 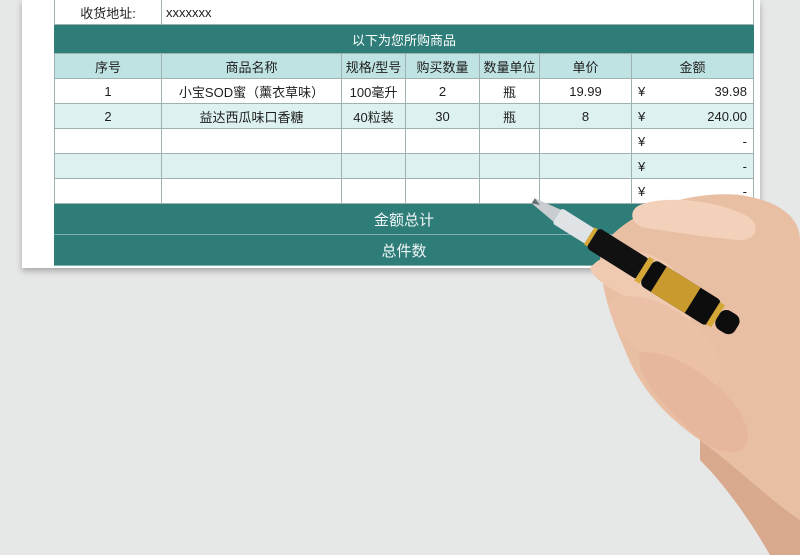 I want to click on cell-spec: 100毫升, so click(x=374, y=91).